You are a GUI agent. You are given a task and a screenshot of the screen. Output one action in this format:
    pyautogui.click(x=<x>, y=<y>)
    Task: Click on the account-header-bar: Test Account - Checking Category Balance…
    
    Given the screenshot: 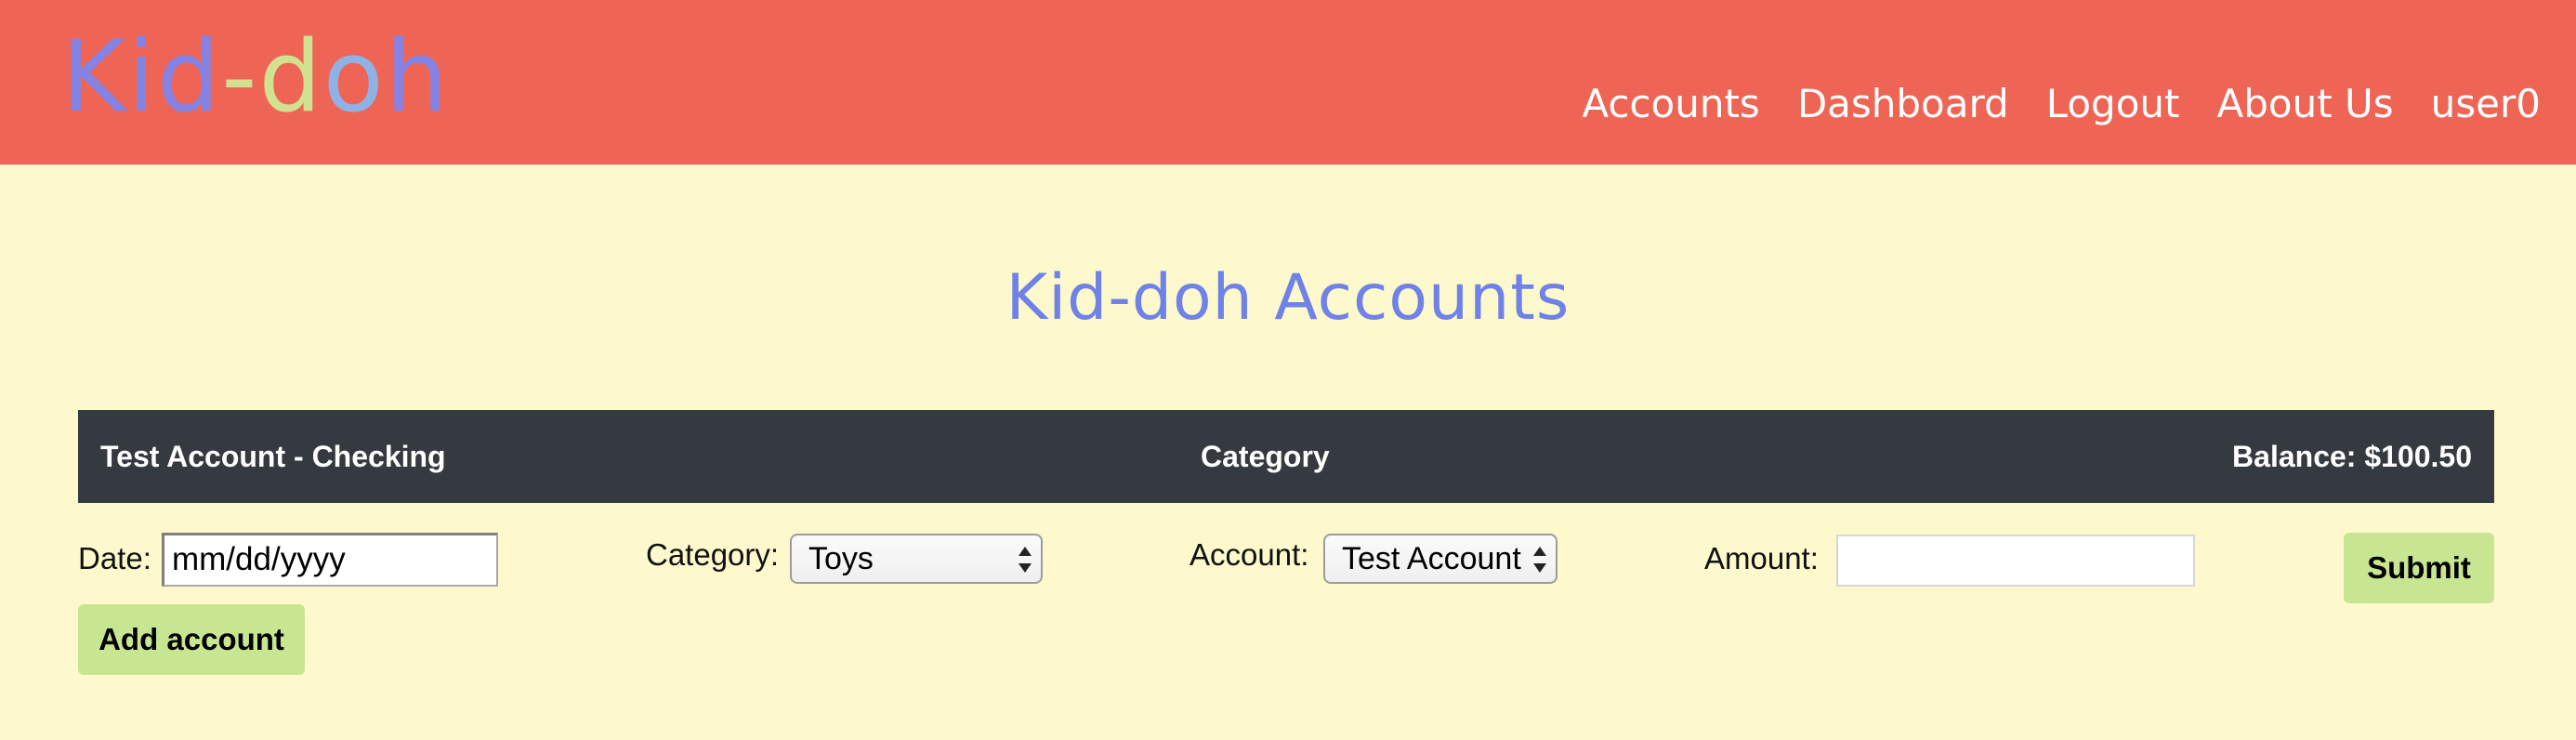 What is the action you would take?
    pyautogui.click(x=1286, y=456)
    